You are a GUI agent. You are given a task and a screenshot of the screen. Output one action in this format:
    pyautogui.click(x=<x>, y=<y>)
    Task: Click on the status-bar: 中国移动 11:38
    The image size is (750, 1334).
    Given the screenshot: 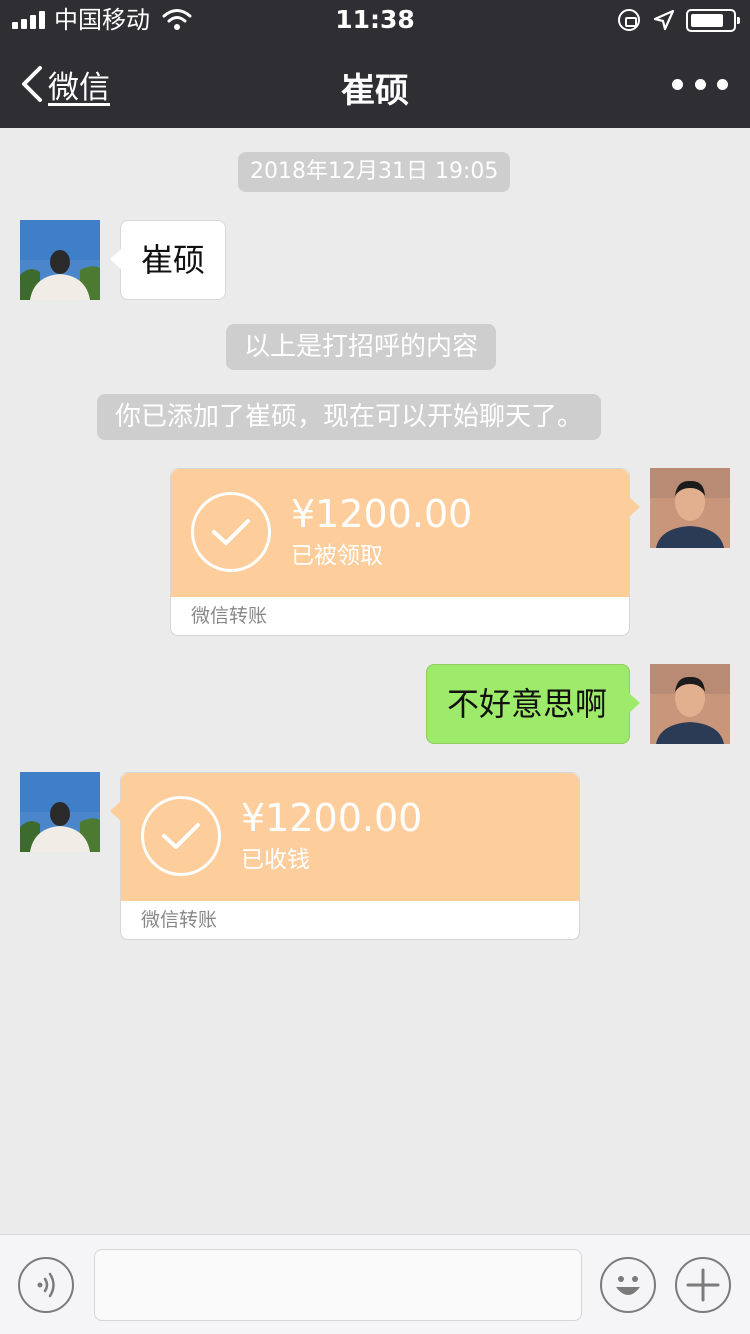 What is the action you would take?
    pyautogui.click(x=375, y=20)
    